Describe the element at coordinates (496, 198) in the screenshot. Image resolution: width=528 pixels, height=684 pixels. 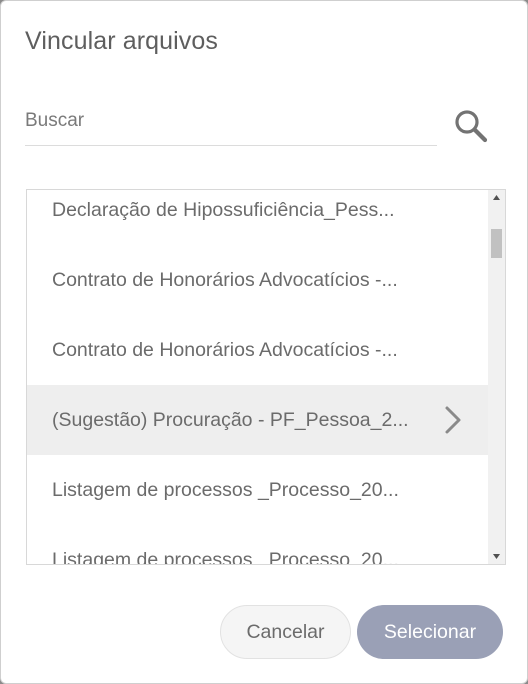
I see `scroll-up-arrow-icon` at that location.